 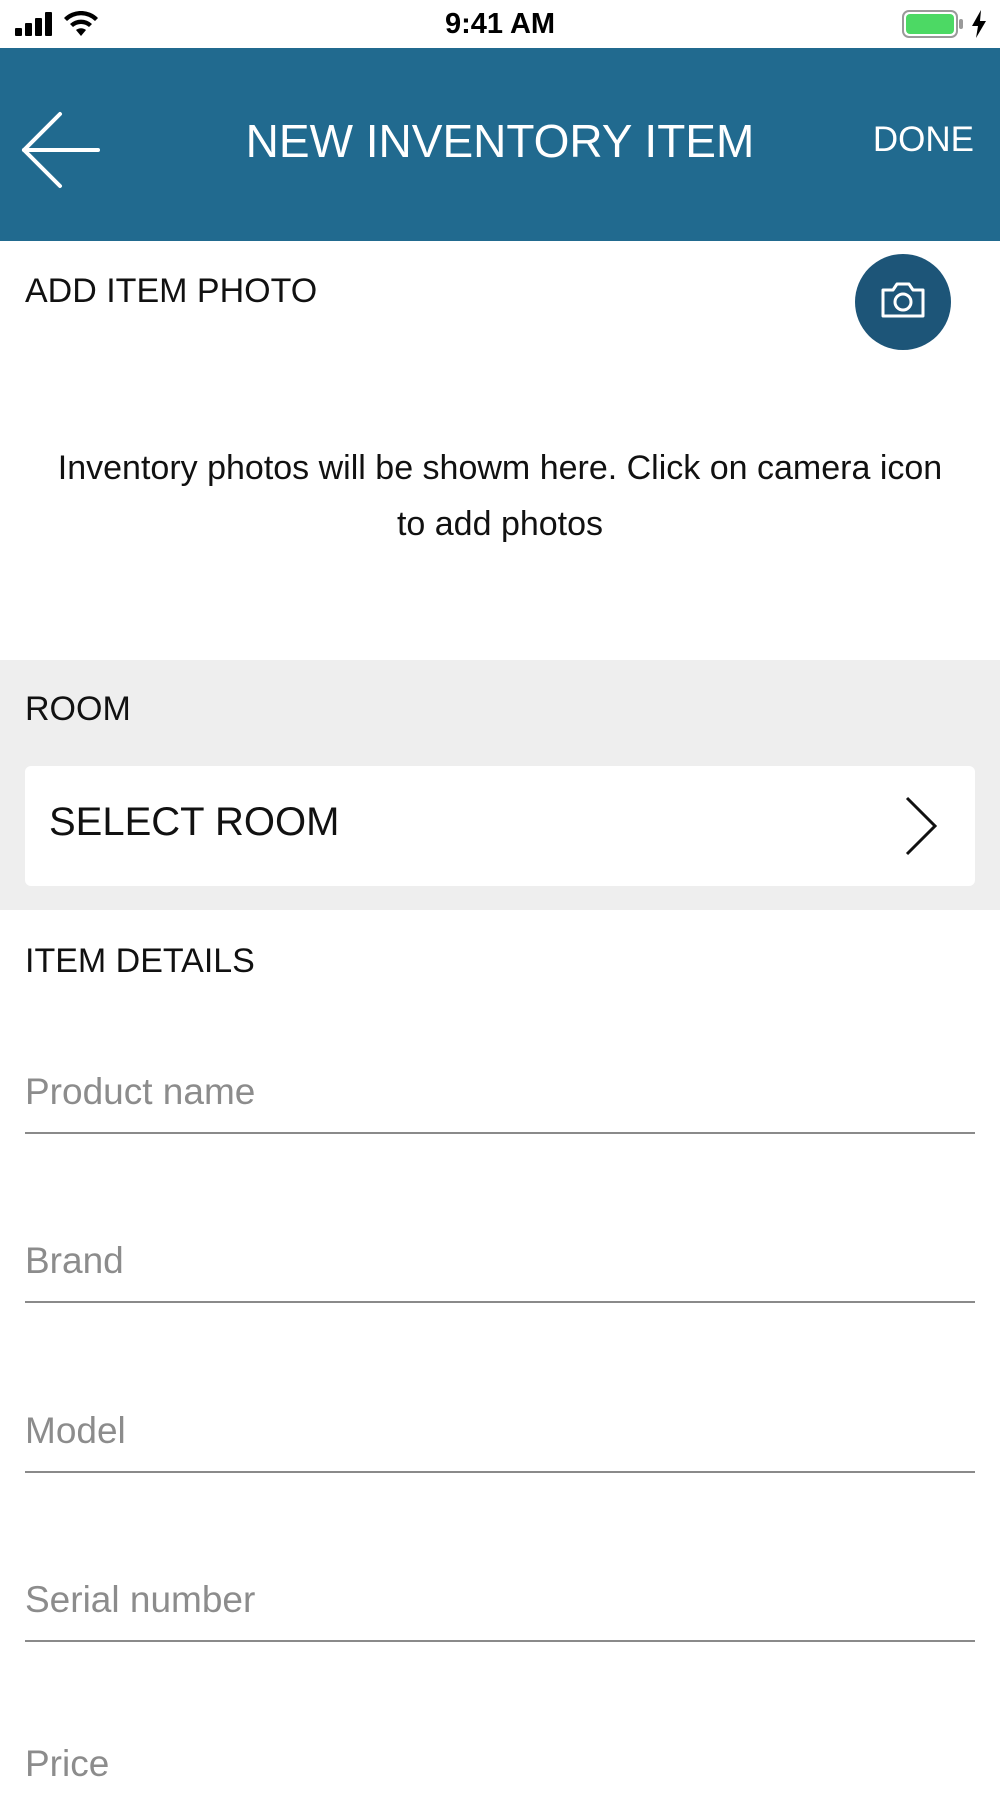 I want to click on room-heading: ROOM, so click(x=78, y=709).